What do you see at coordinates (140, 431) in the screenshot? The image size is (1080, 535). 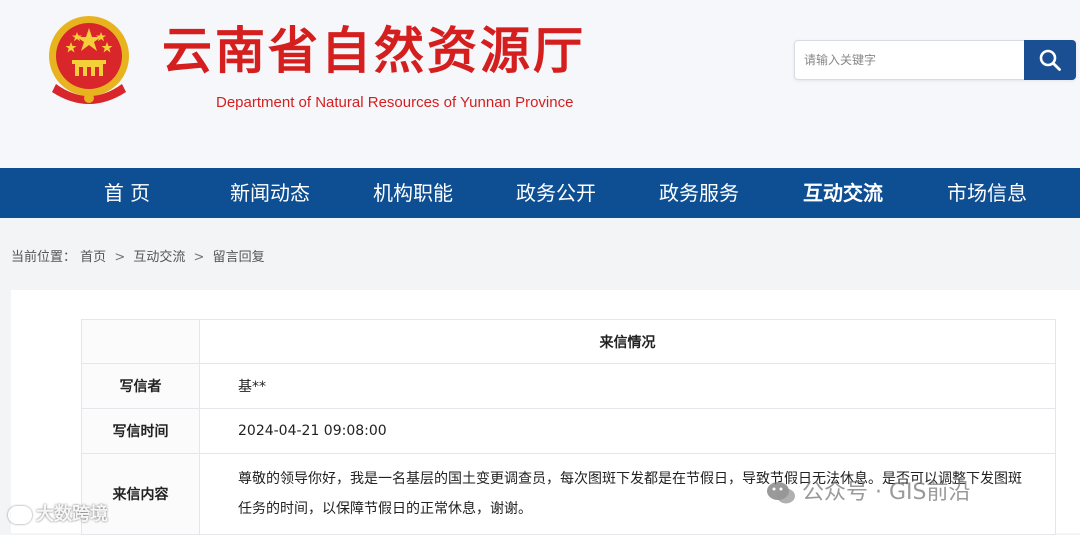 I see `write-time-label: 写信时间` at bounding box center [140, 431].